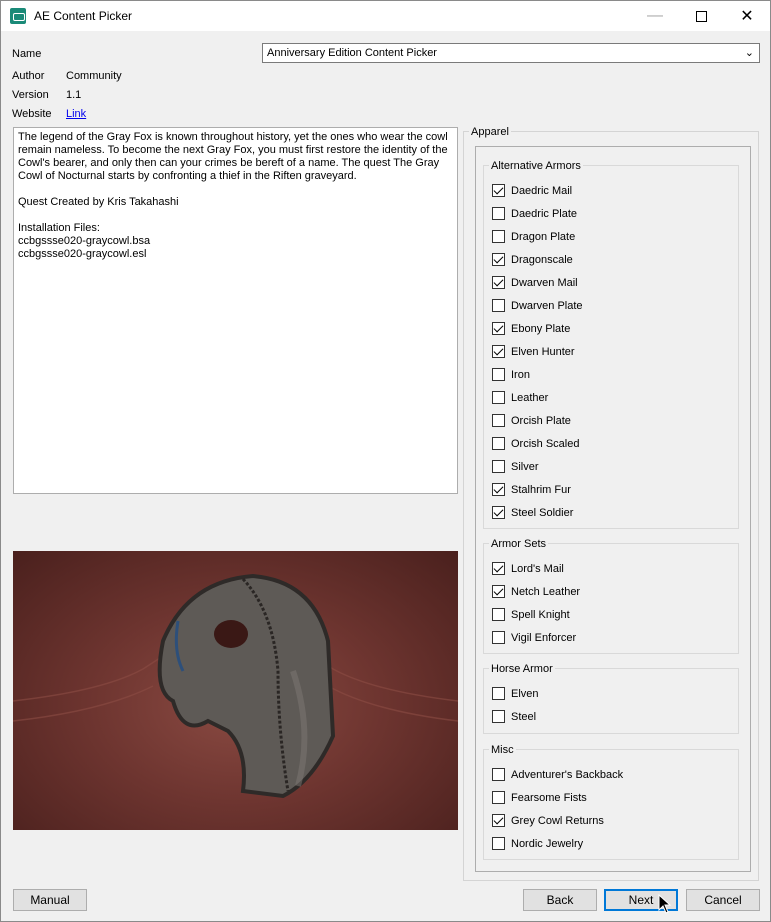 The width and height of the screenshot is (771, 922). What do you see at coordinates (536, 166) in the screenshot?
I see `group-title: Alternative Armors` at bounding box center [536, 166].